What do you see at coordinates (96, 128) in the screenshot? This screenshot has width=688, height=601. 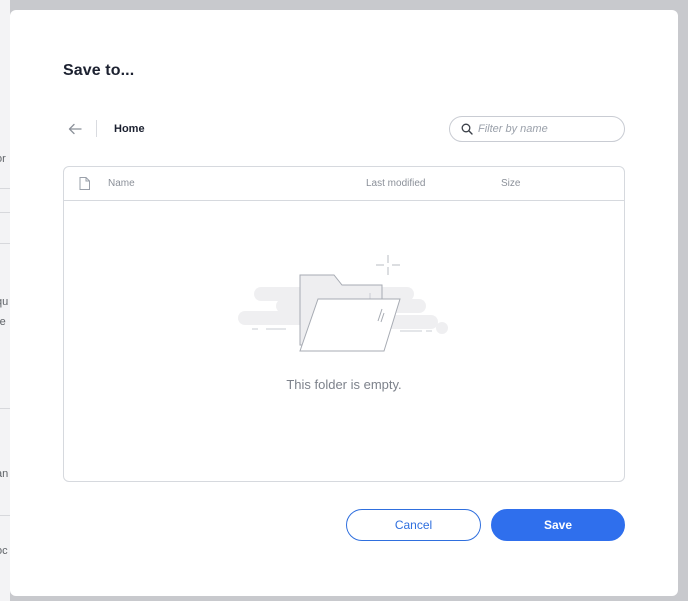 I see `nav-divider` at bounding box center [96, 128].